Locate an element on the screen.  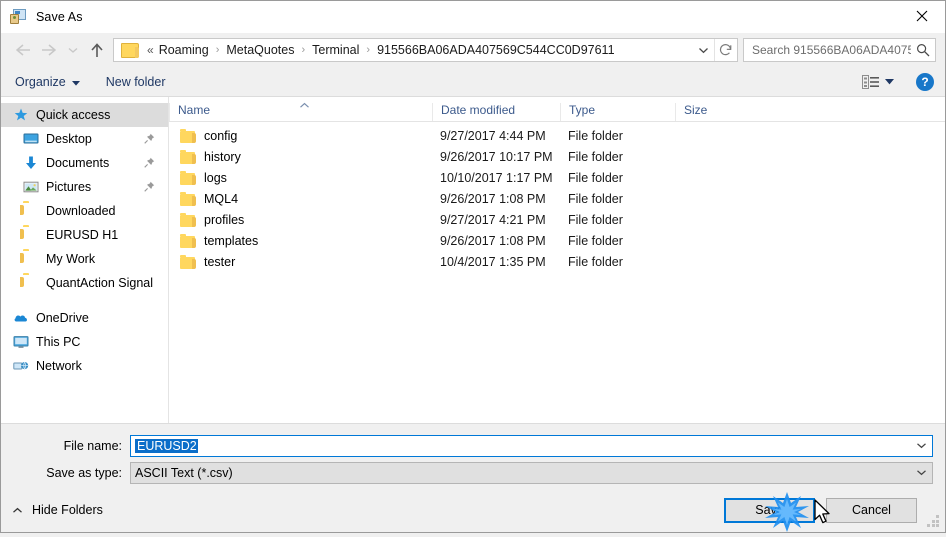
recent-locations-chevron-down-icon is located at coordinates (73, 50).